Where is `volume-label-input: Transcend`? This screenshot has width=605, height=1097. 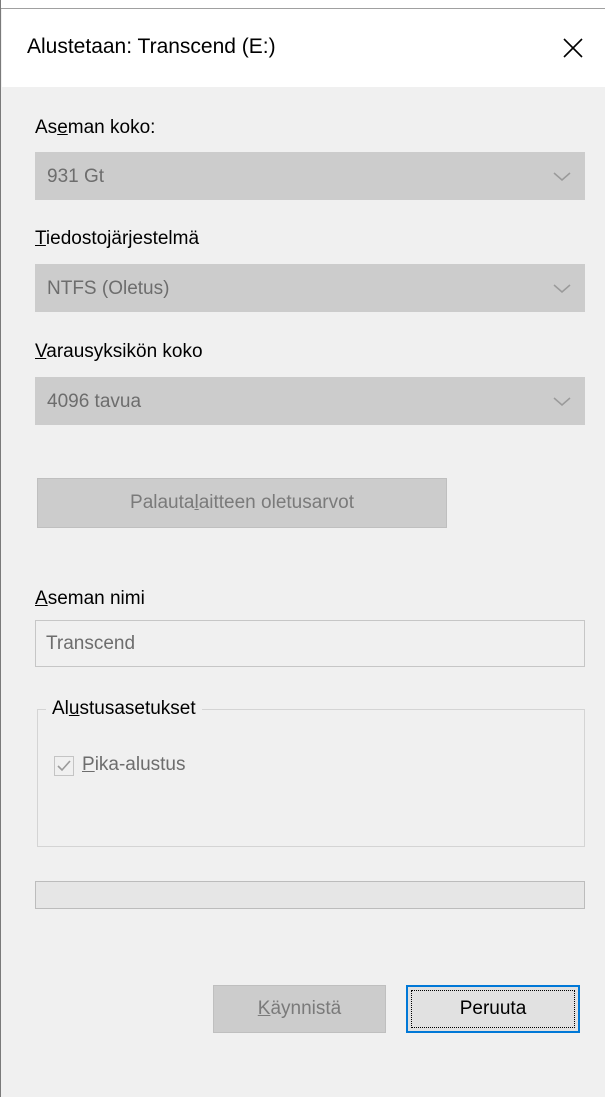 volume-label-input: Transcend is located at coordinates (310, 643).